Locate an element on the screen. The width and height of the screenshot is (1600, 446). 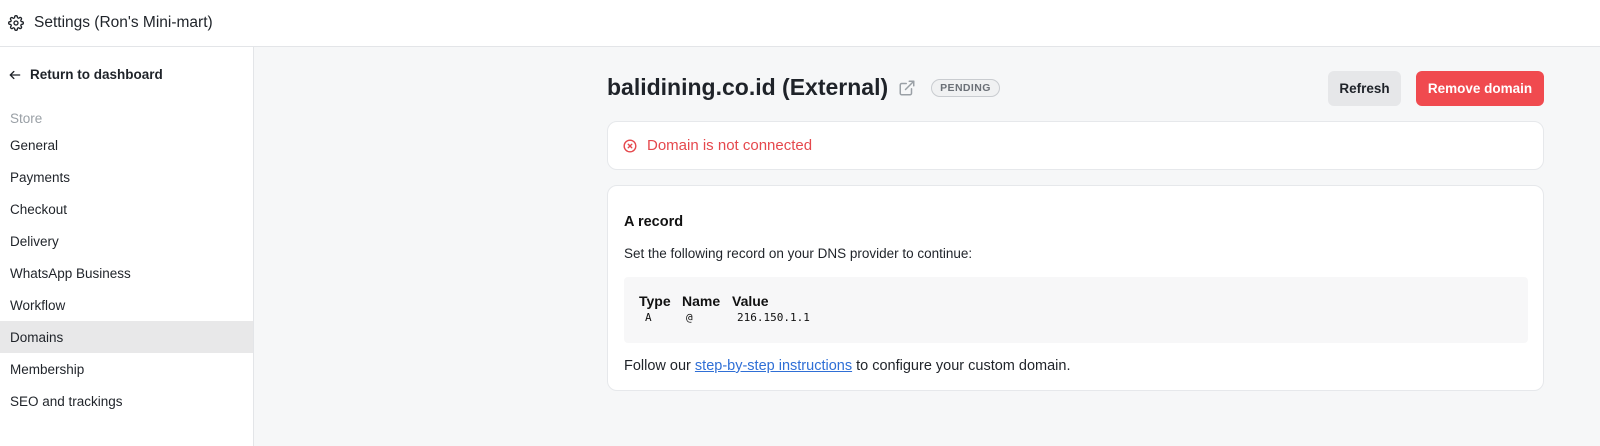
domain-header: balidining.co.id (External) PENDING is located at coordinates (803, 87).